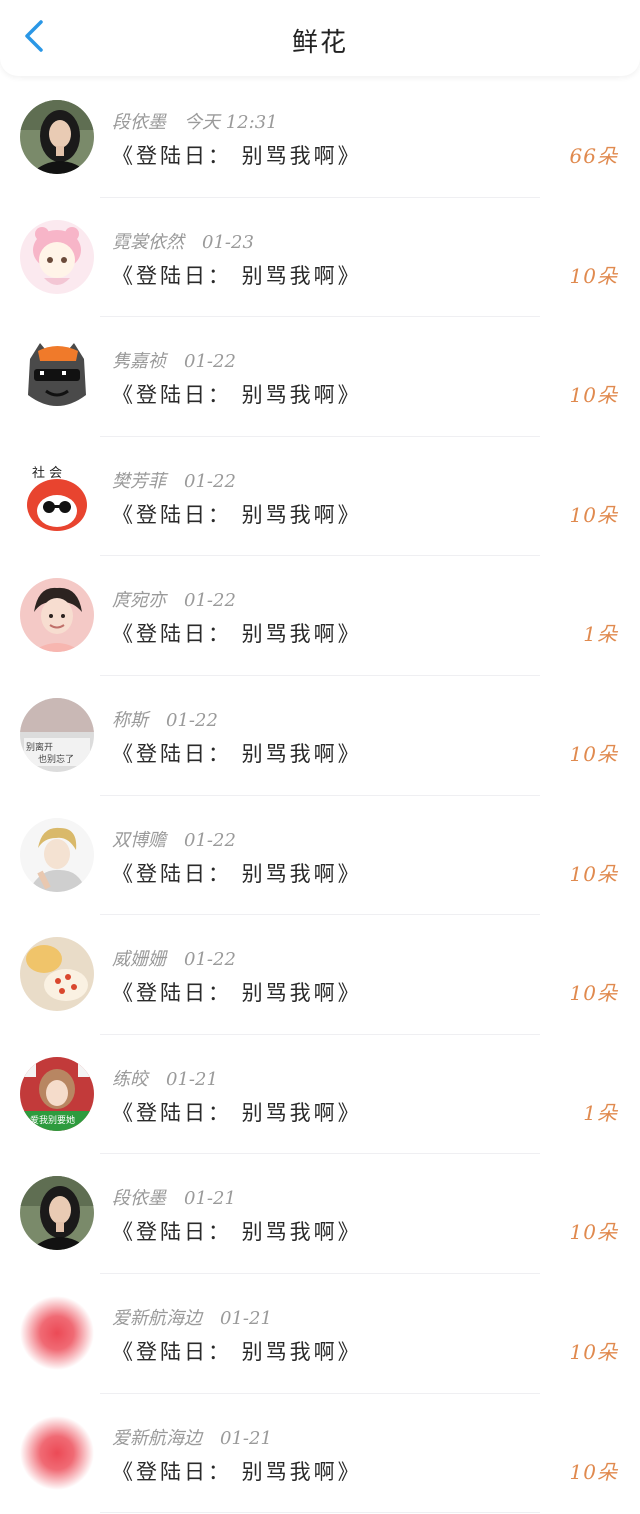 This screenshot has width=640, height=1514. Describe the element at coordinates (130, 720) in the screenshot. I see `sender-name: 称斯` at that location.